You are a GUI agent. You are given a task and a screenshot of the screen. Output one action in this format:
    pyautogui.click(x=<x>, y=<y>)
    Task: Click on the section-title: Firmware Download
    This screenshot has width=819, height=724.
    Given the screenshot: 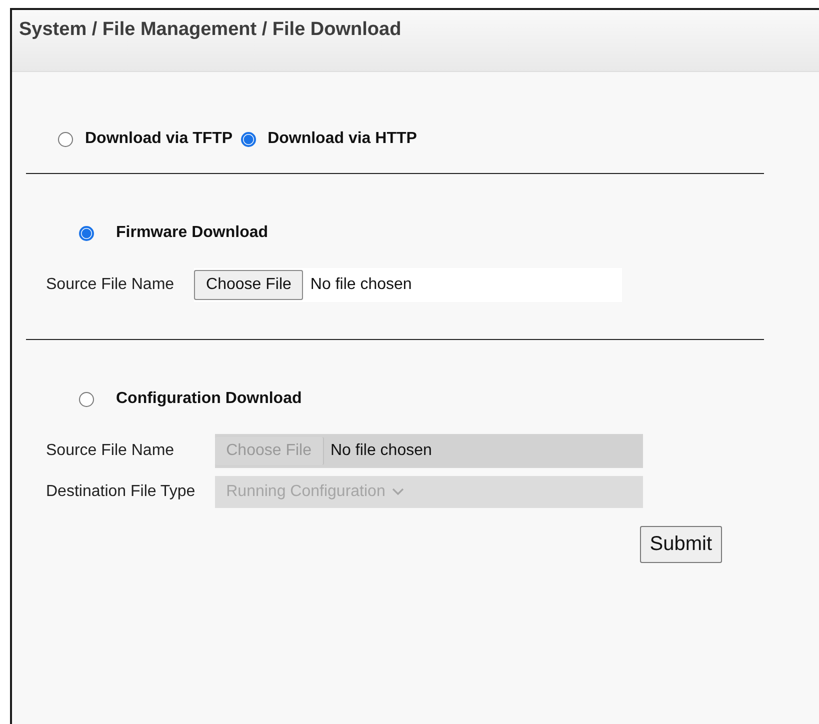 What is the action you would take?
    pyautogui.click(x=192, y=233)
    